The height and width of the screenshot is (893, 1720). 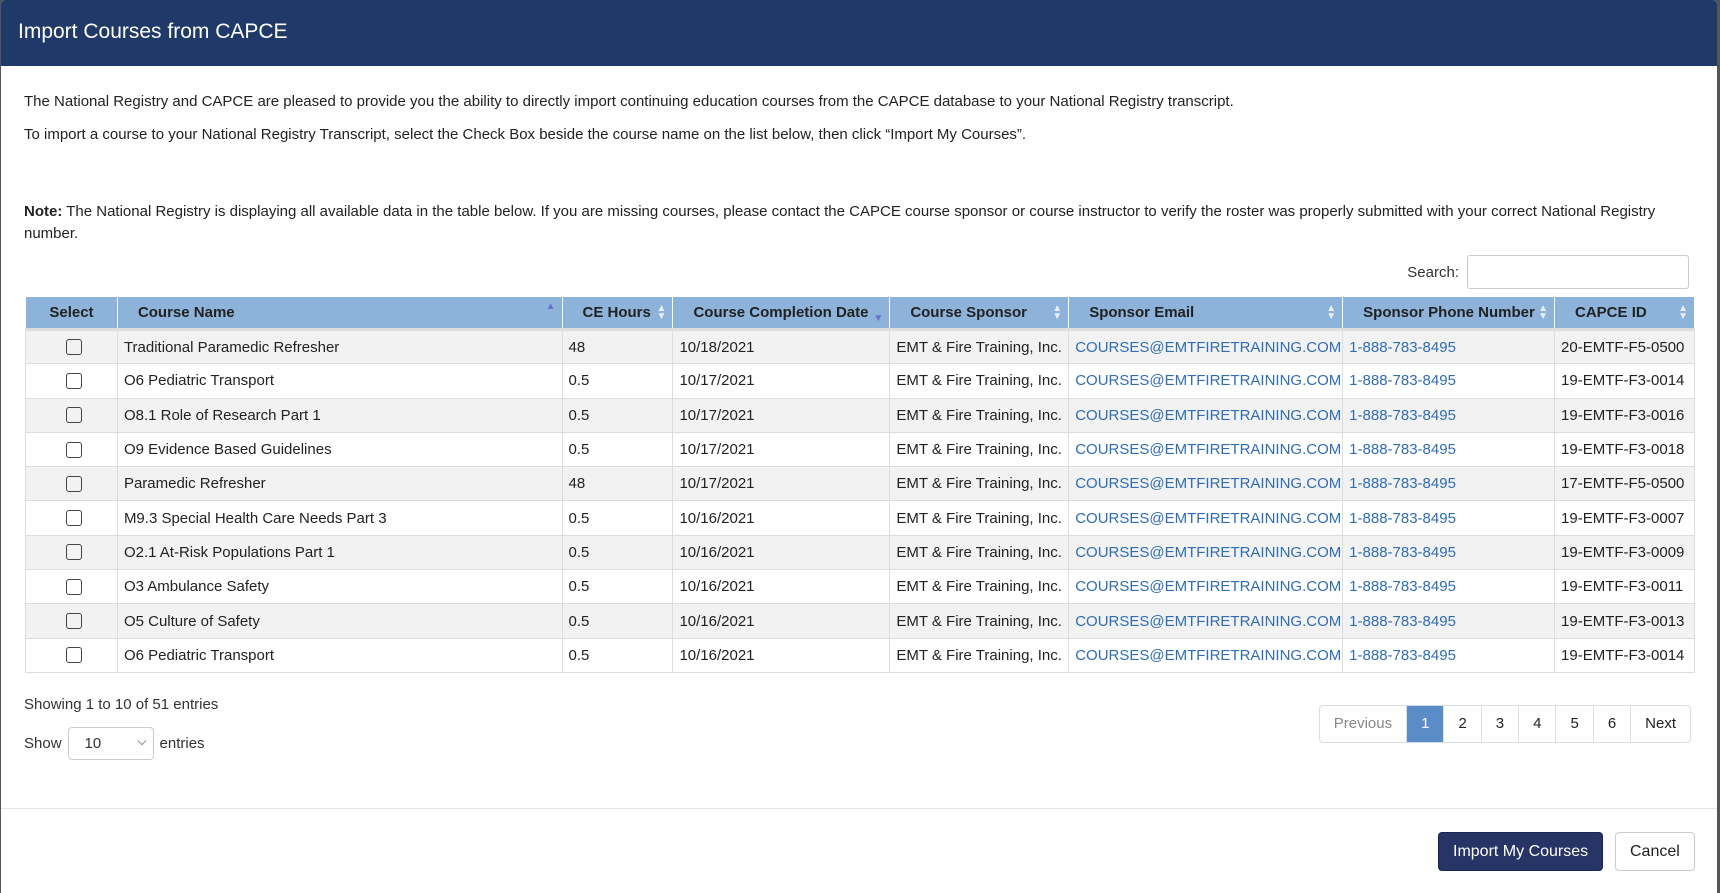 I want to click on column-label: CAPCE ID, so click(x=1611, y=312).